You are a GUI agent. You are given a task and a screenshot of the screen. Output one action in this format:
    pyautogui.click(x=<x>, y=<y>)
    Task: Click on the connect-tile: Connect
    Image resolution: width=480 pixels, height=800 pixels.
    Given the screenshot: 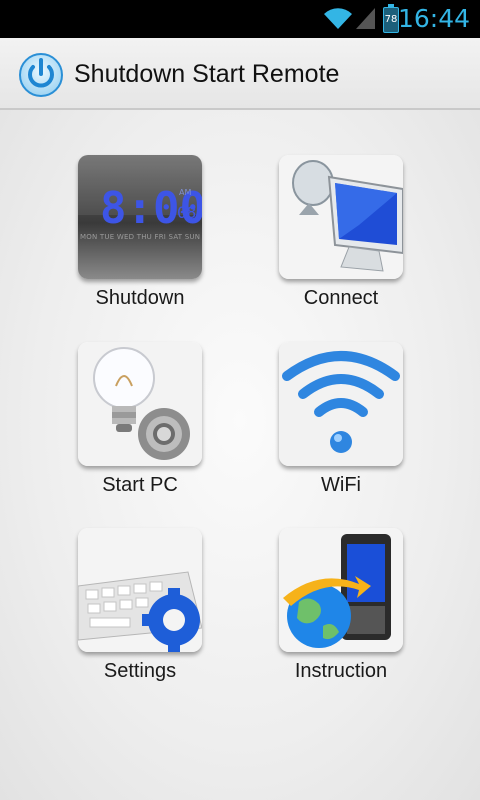 What is the action you would take?
    pyautogui.click(x=341, y=232)
    